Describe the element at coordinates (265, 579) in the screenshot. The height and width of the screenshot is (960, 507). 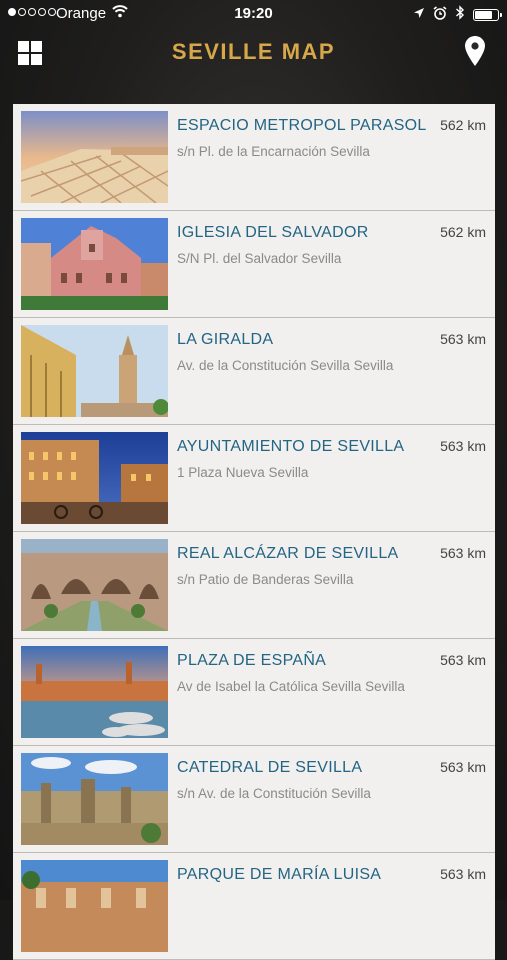
I see `place-address: s/n Patio de Banderas Sevilla` at that location.